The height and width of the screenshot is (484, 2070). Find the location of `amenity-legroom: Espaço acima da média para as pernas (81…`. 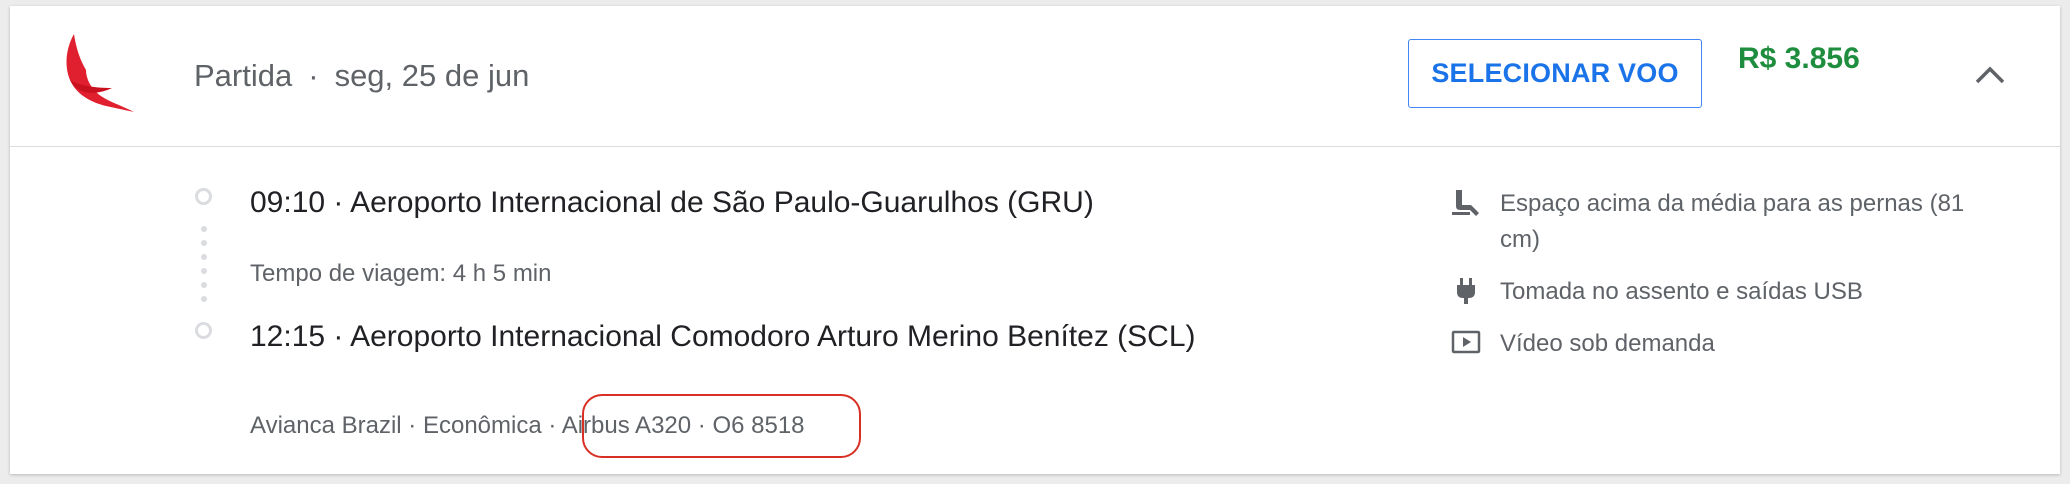

amenity-legroom: Espaço acima da média para as pernas (81… is located at coordinates (1720, 222).